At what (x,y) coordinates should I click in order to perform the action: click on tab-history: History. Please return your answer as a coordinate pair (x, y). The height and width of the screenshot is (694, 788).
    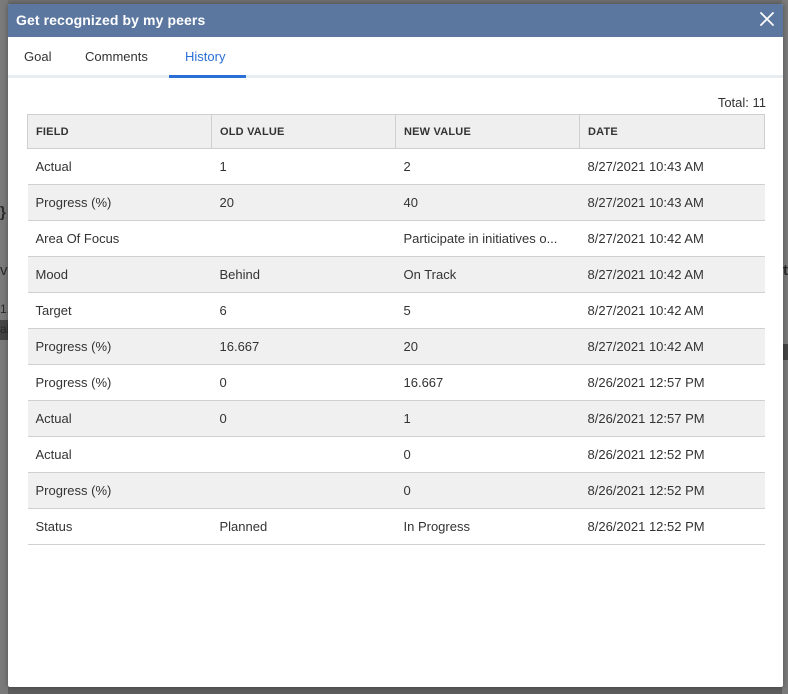
    Looking at the image, I should click on (205, 56).